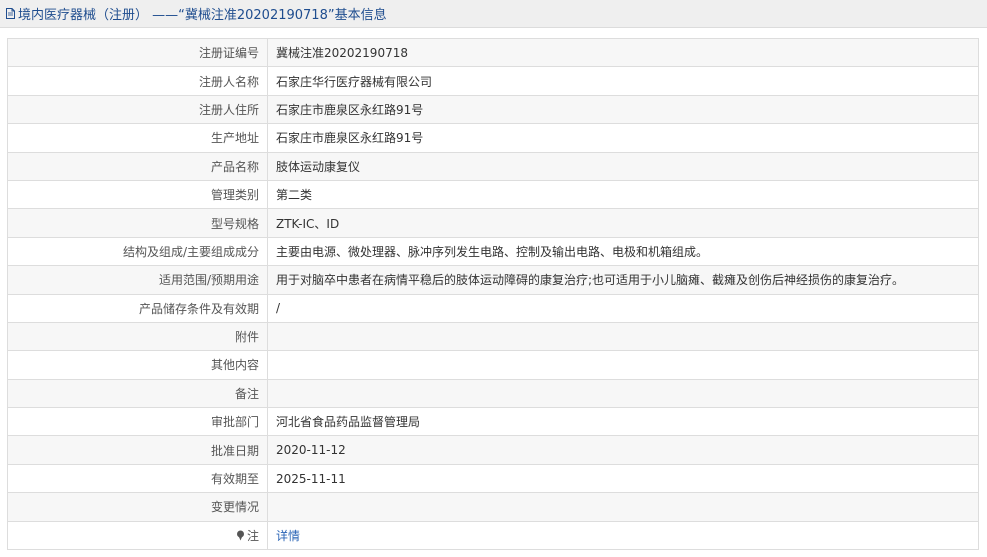 The height and width of the screenshot is (557, 987). Describe the element at coordinates (10, 13) in the screenshot. I see `document-icon` at that location.